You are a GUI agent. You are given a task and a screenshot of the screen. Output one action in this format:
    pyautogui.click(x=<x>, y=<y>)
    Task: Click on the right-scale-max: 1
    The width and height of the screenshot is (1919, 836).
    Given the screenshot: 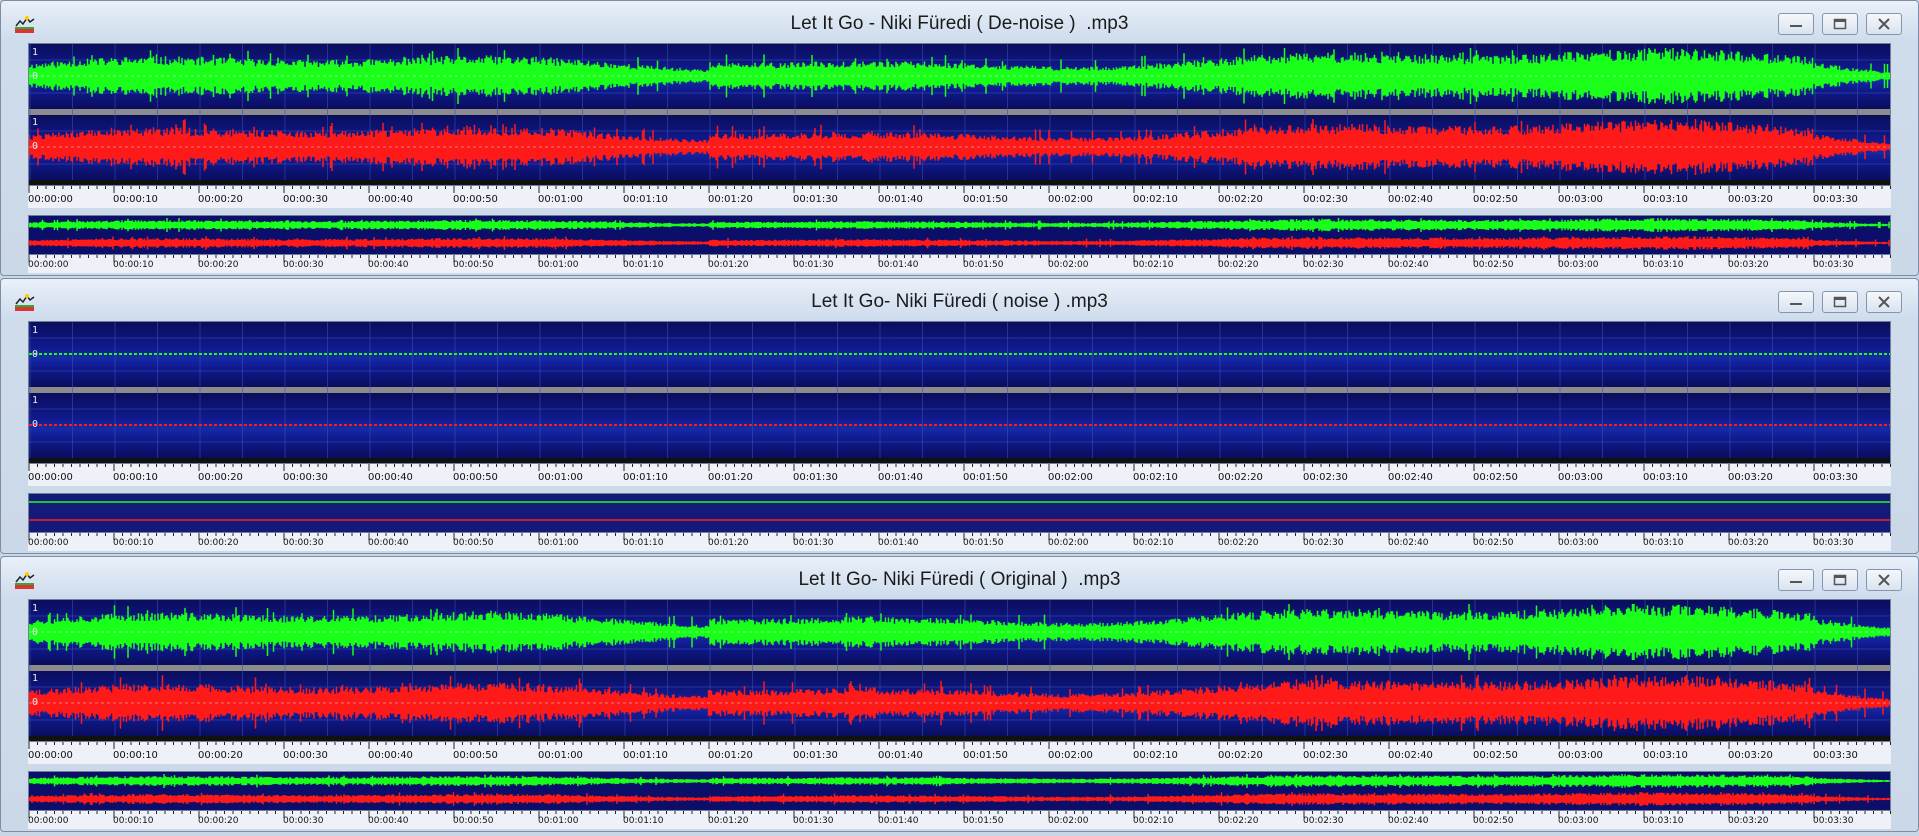 What is the action you would take?
    pyautogui.click(x=35, y=400)
    